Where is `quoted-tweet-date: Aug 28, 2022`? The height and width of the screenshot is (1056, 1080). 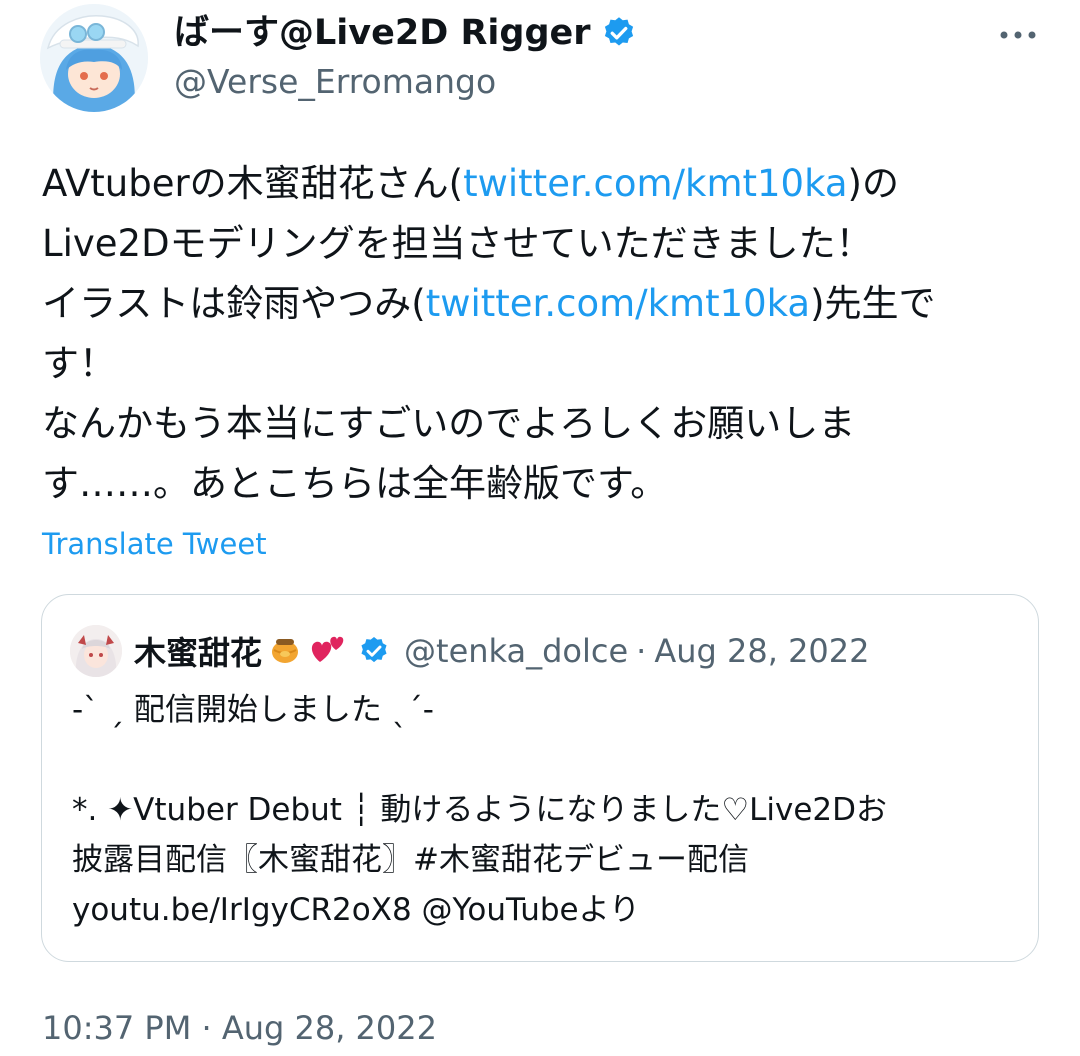
quoted-tweet-date: Aug 28, 2022 is located at coordinates (761, 651).